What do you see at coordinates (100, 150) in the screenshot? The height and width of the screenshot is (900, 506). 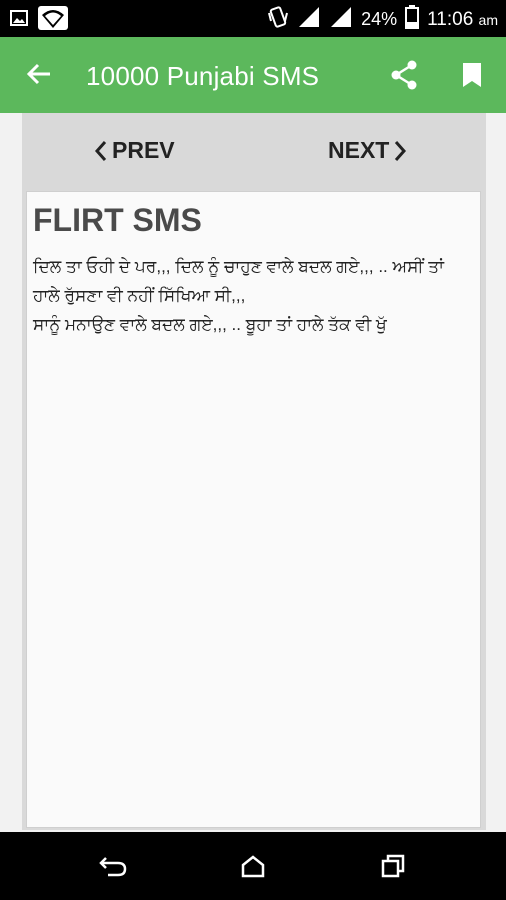 I see `chevron-left-icon` at bounding box center [100, 150].